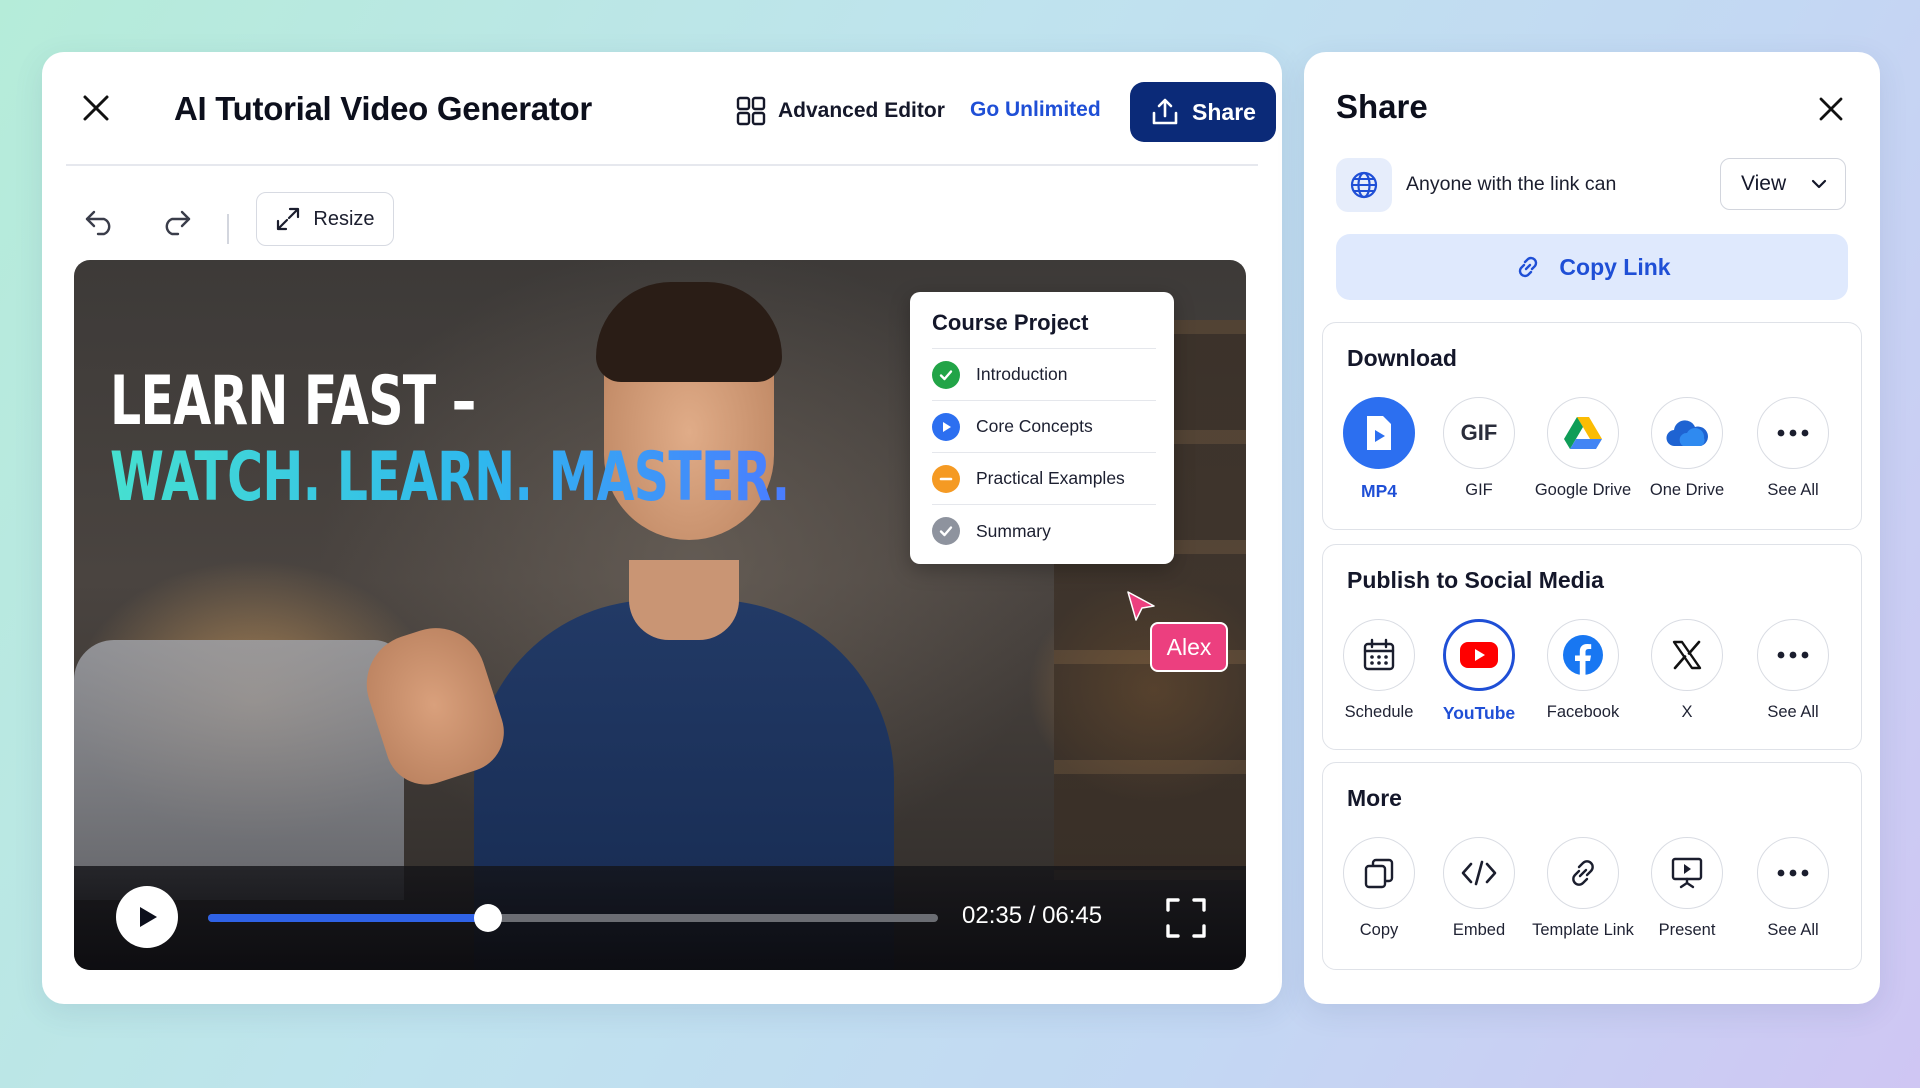 The width and height of the screenshot is (1920, 1088). Describe the element at coordinates (228, 229) in the screenshot. I see `toolbar-divider` at that location.